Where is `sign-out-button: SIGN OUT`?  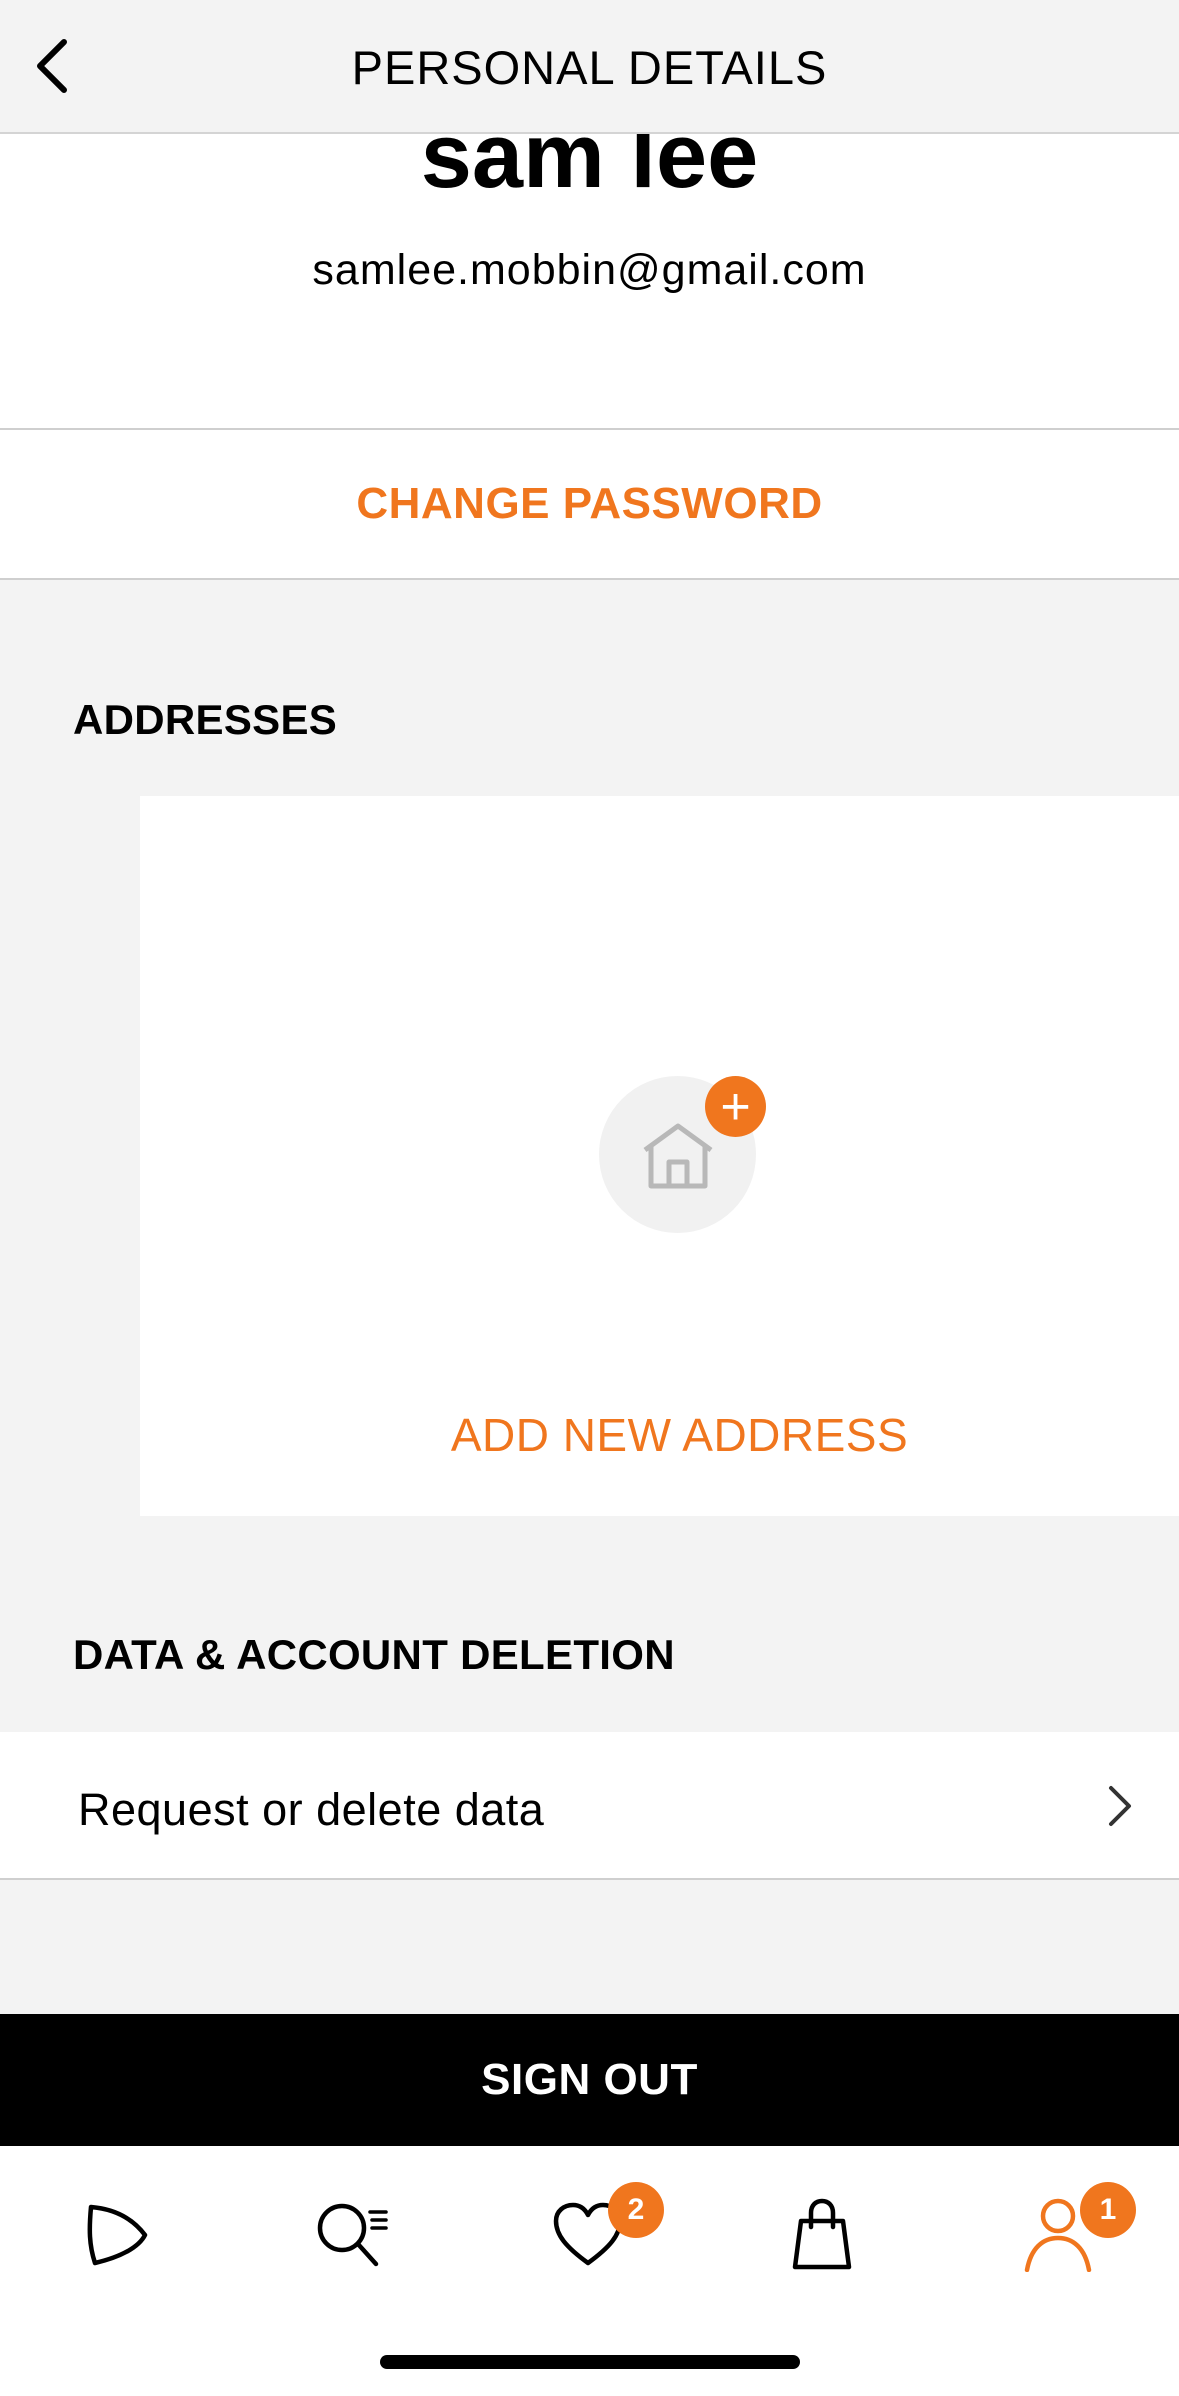
sign-out-button: SIGN OUT is located at coordinates (589, 2080).